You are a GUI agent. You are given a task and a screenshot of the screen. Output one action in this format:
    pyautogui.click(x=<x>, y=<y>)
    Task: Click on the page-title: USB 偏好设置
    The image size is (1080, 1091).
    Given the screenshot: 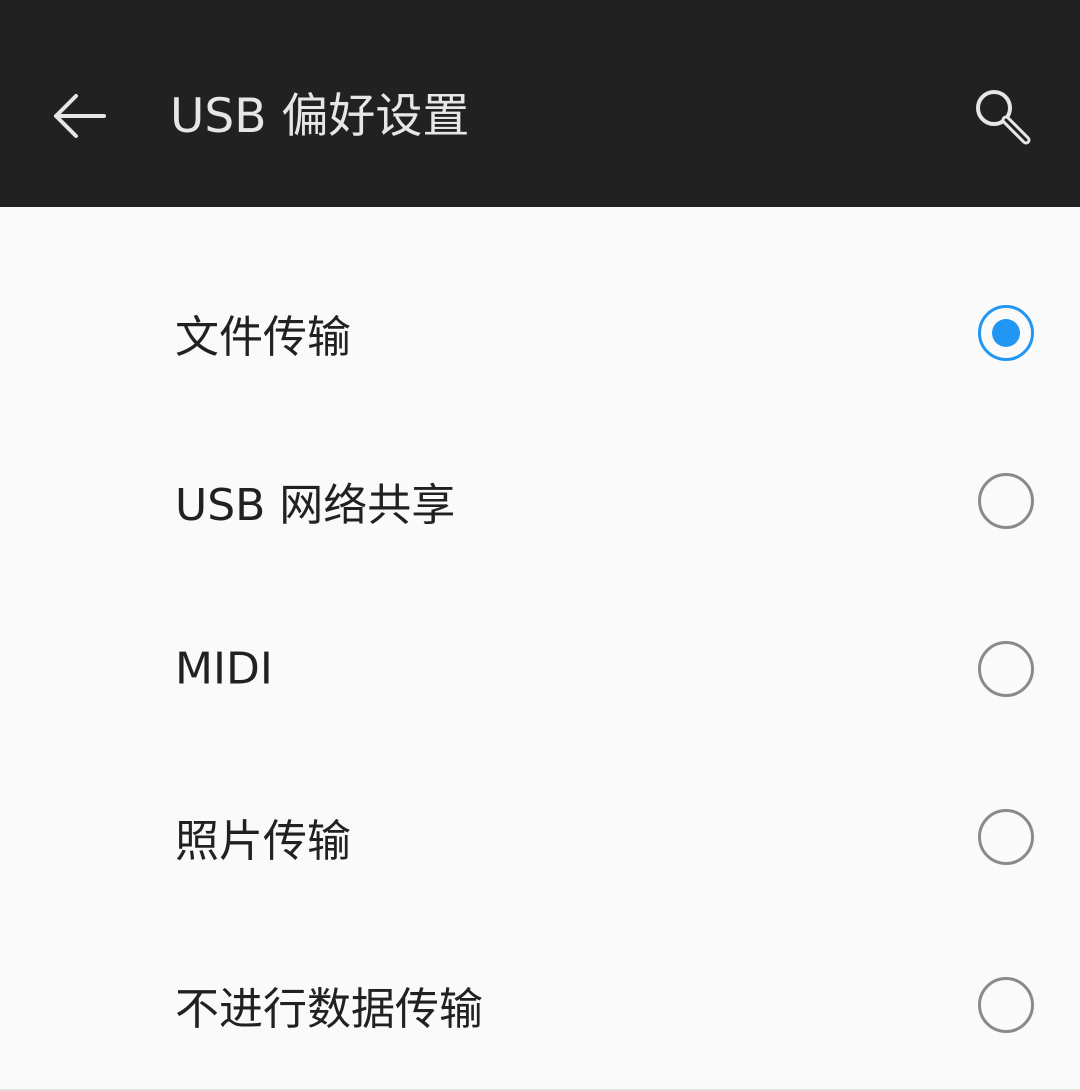 What is the action you would take?
    pyautogui.click(x=320, y=116)
    